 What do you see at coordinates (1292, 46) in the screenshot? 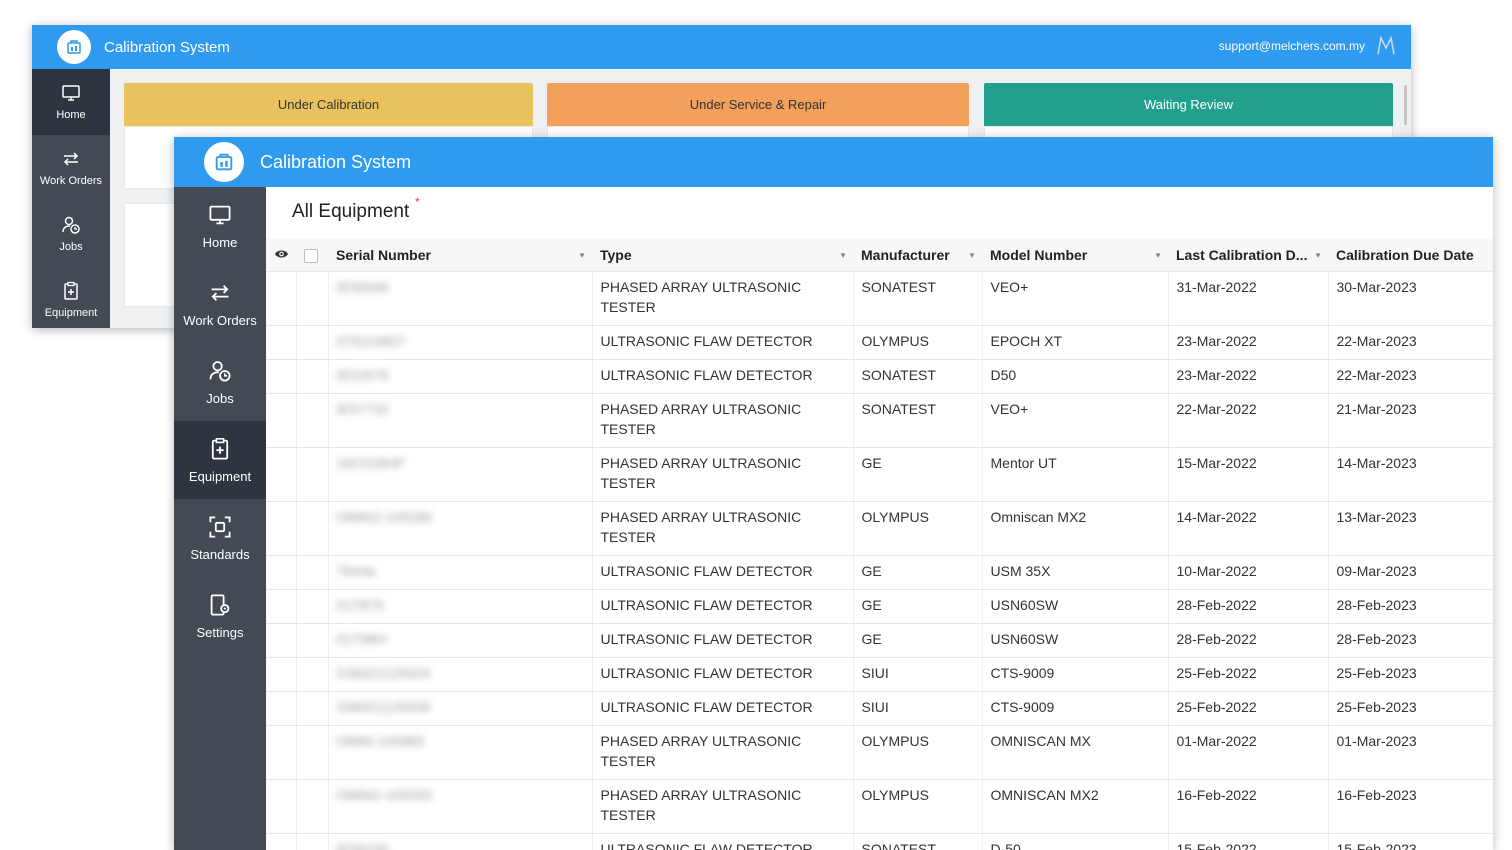
I see `support-email: support@melchers.com.my` at bounding box center [1292, 46].